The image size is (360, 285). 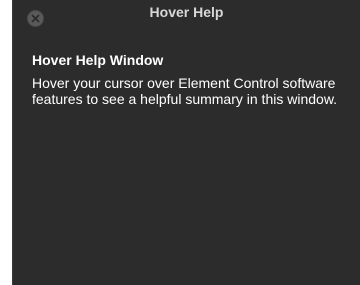 I want to click on help-heading: Hover Help Window, so click(x=98, y=60).